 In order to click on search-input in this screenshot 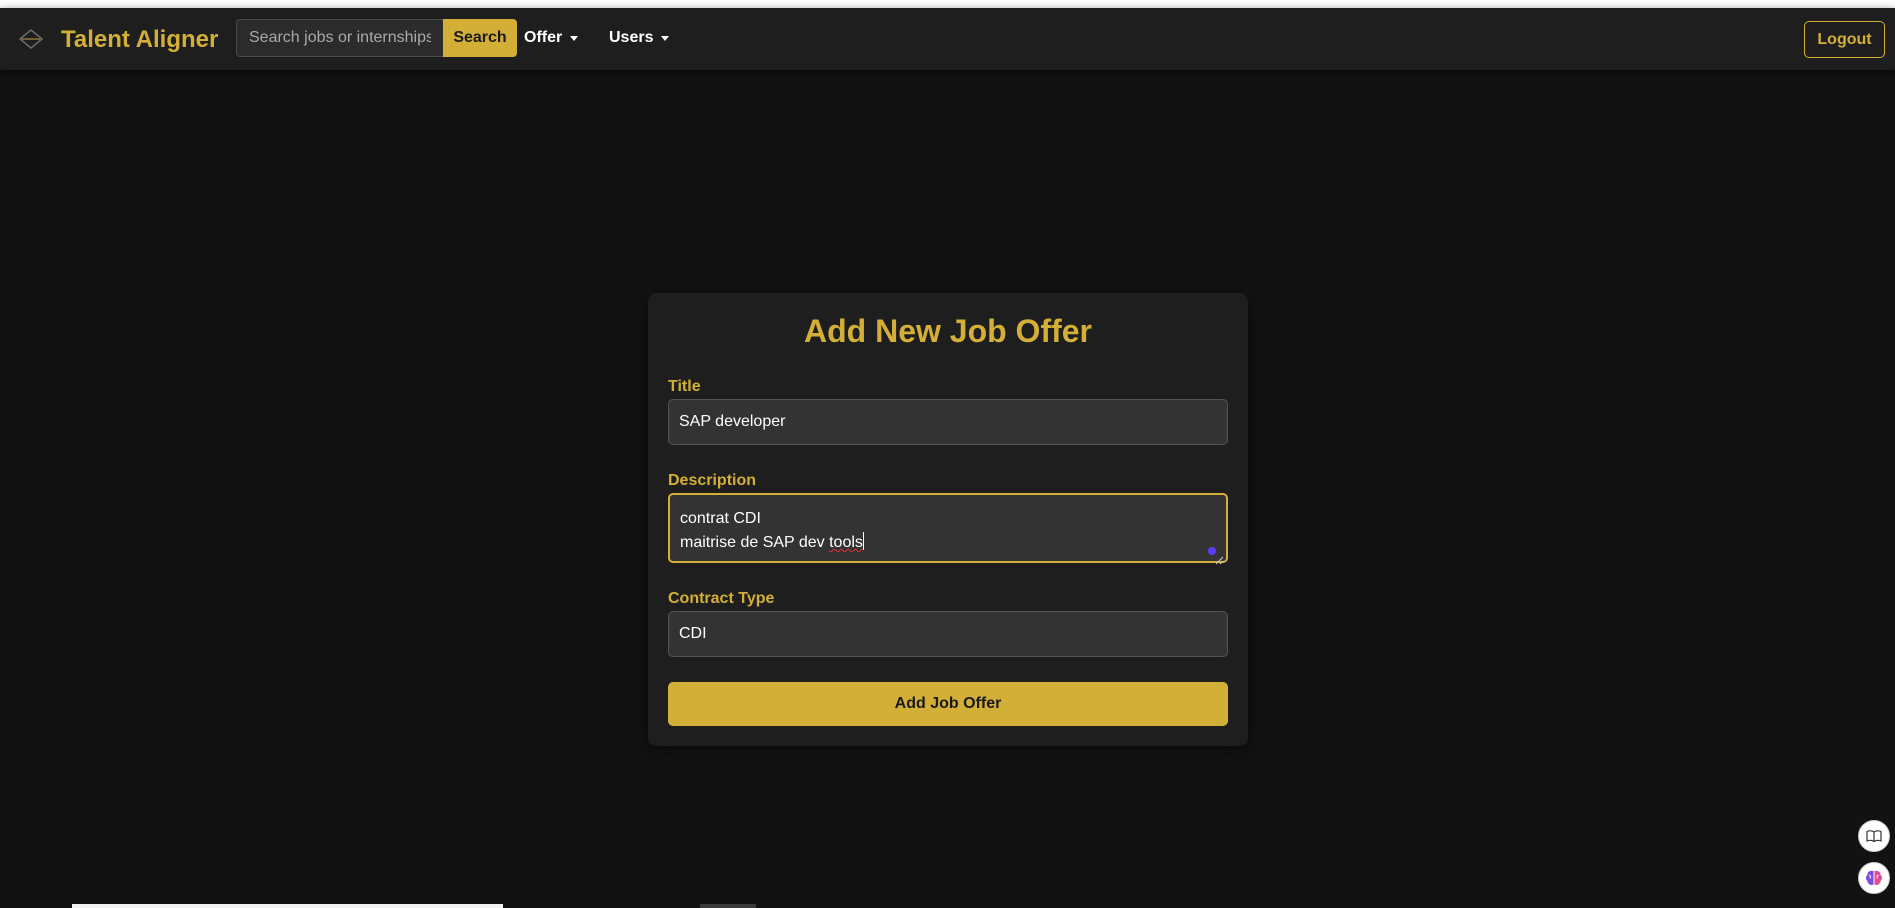, I will do `click(339, 38)`.